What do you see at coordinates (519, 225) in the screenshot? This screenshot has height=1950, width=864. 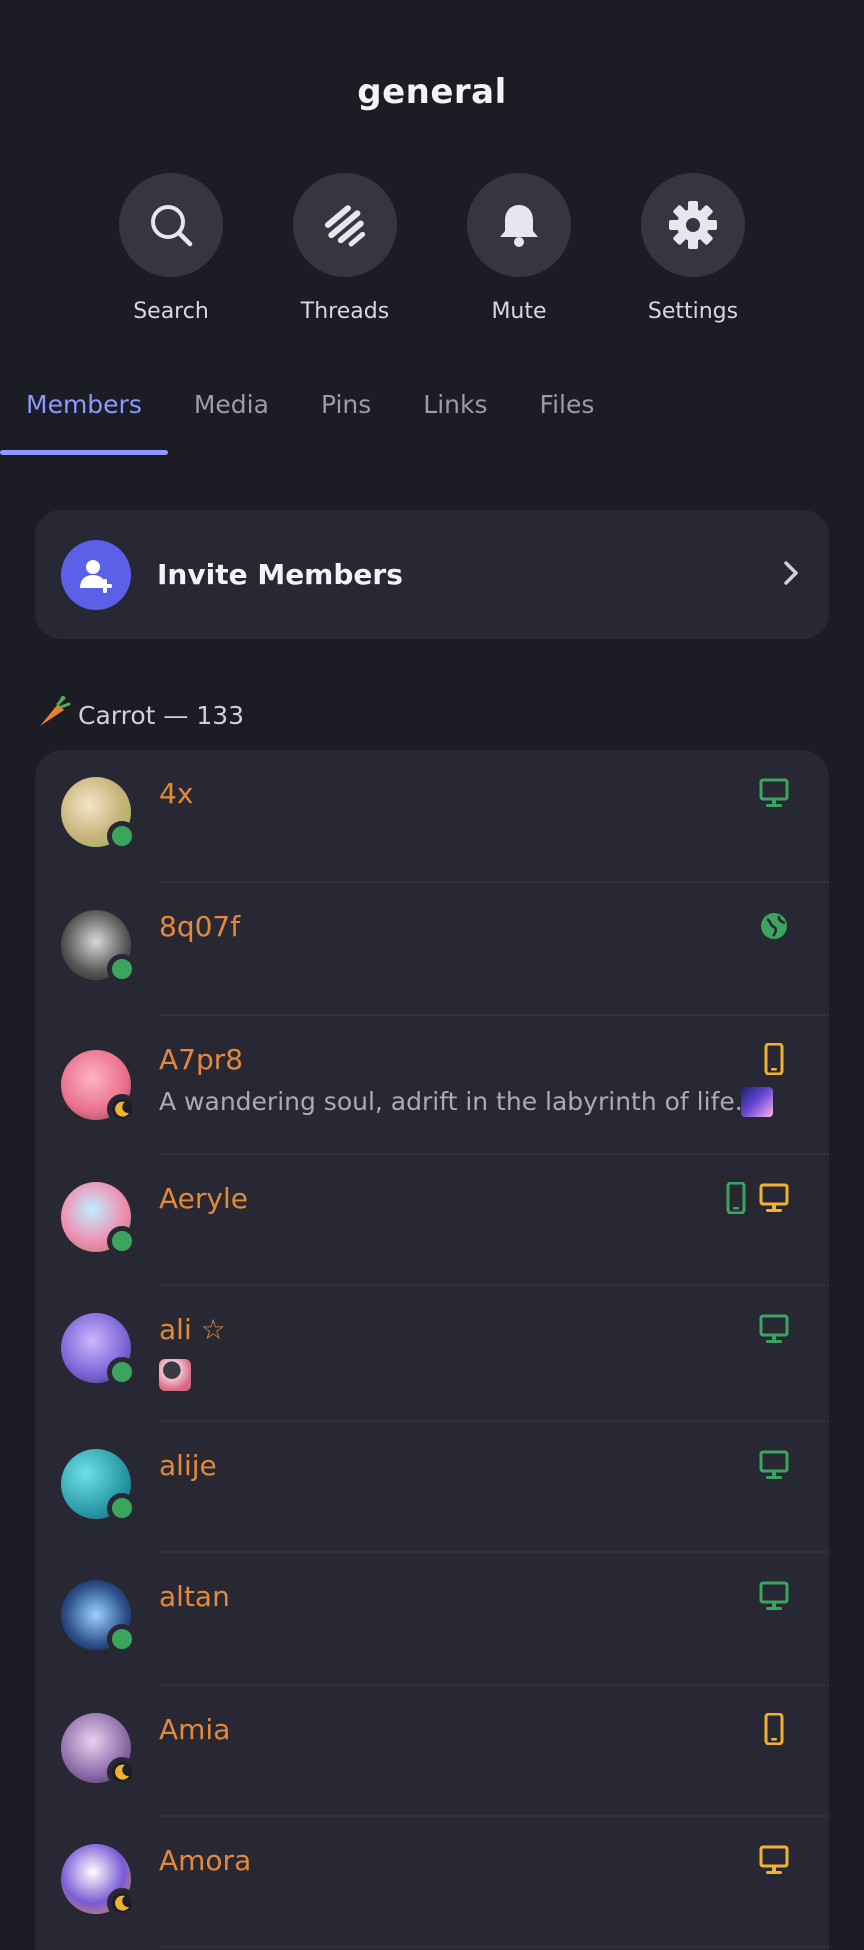 I see `bell-icon` at bounding box center [519, 225].